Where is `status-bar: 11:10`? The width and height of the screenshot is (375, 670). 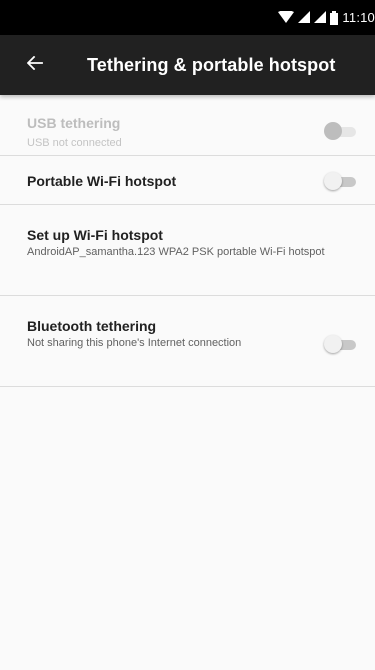 status-bar: 11:10 is located at coordinates (187, 17).